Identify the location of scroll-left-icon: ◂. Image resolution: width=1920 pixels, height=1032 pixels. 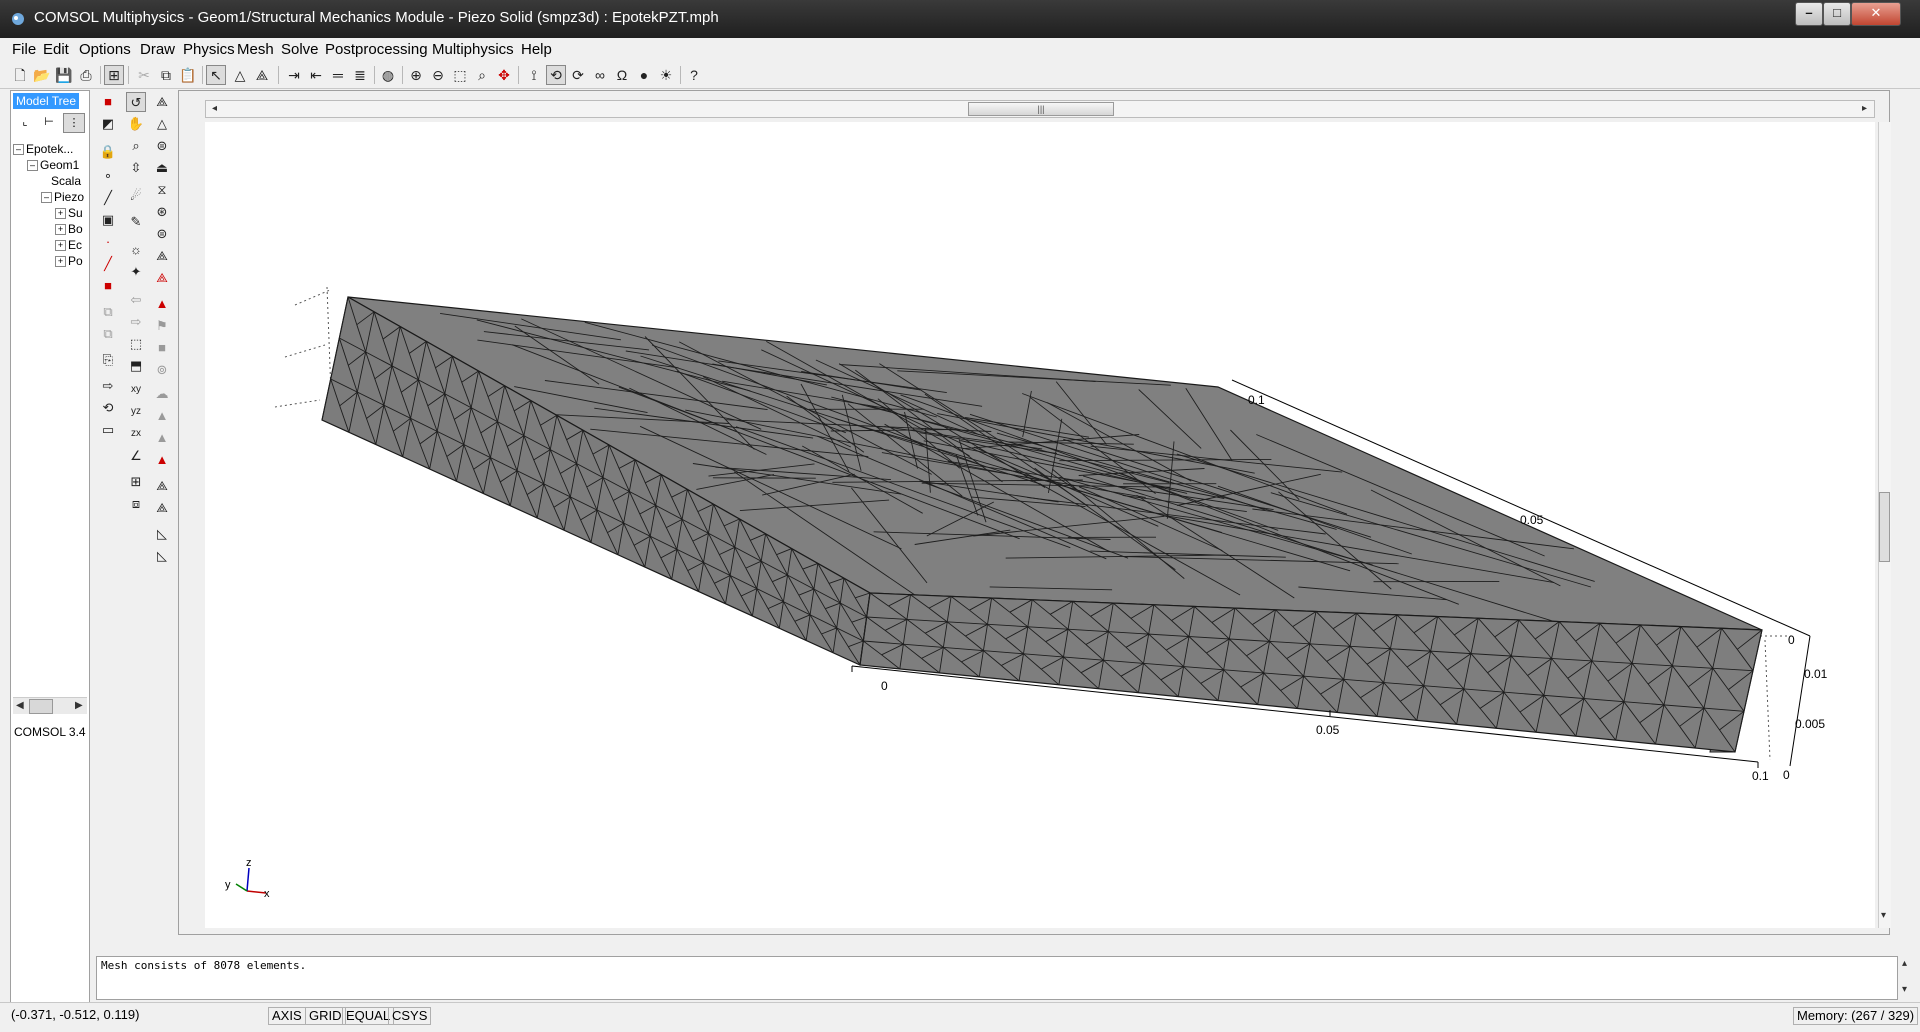
(214, 108).